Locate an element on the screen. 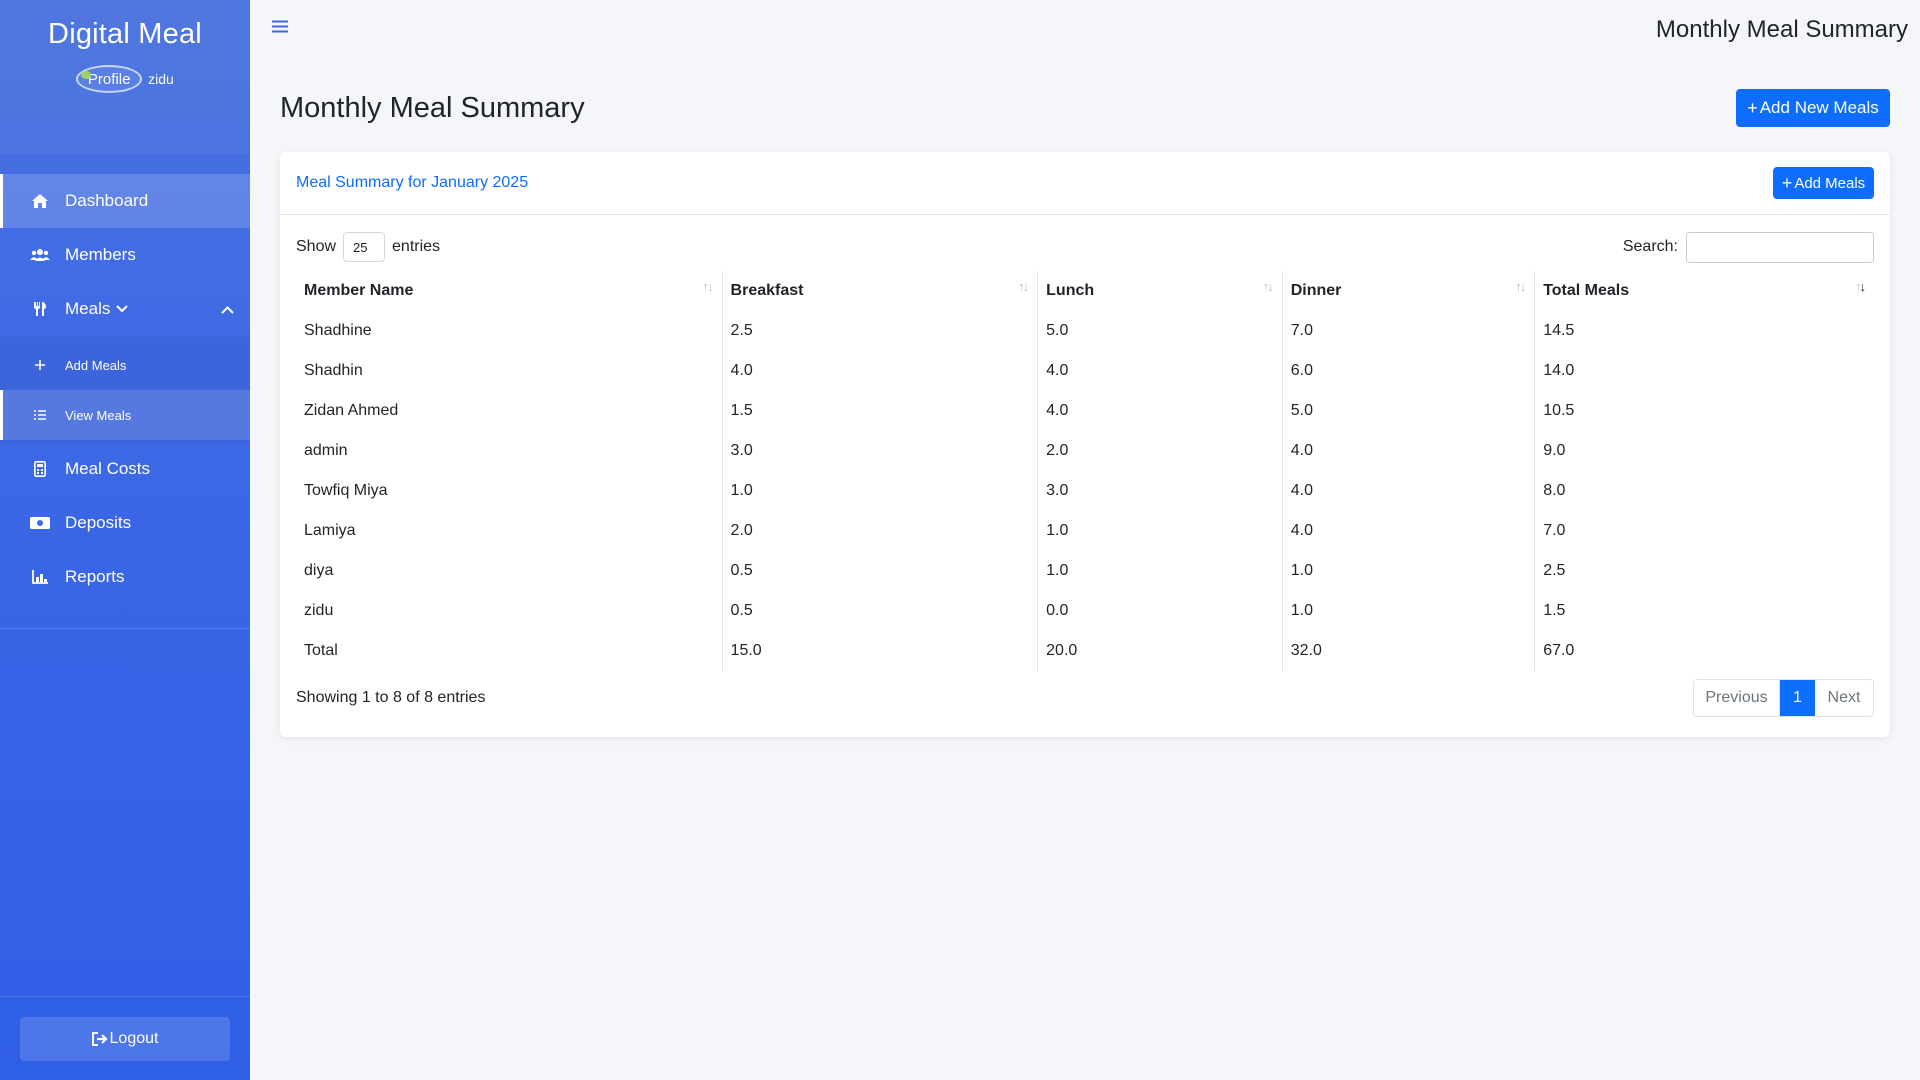 The image size is (1920, 1080). cell-lunch: 0.0 is located at coordinates (1160, 611).